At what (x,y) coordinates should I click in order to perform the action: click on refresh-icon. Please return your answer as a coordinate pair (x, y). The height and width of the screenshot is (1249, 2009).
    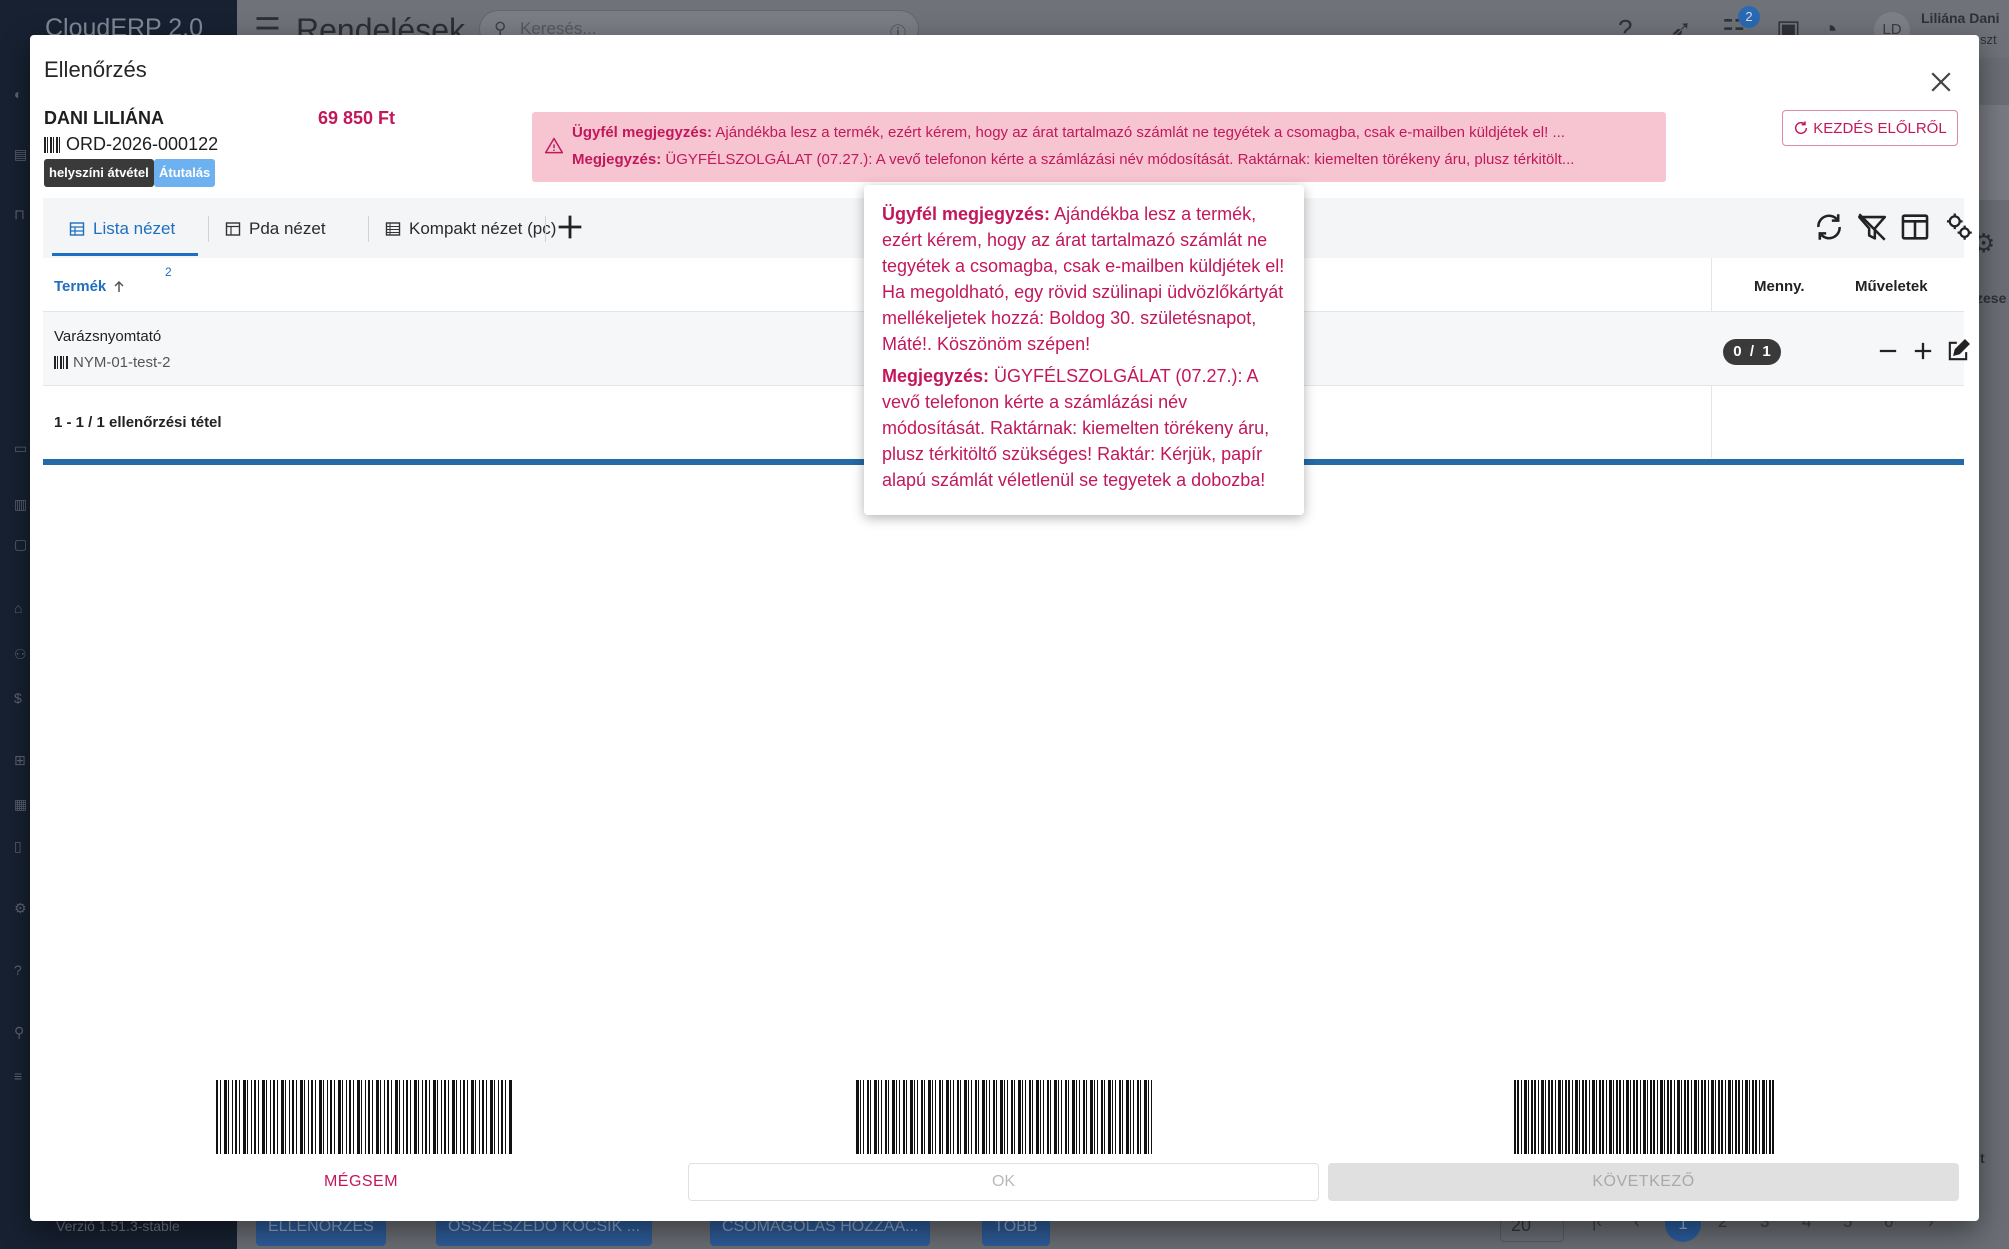
    Looking at the image, I should click on (1801, 128).